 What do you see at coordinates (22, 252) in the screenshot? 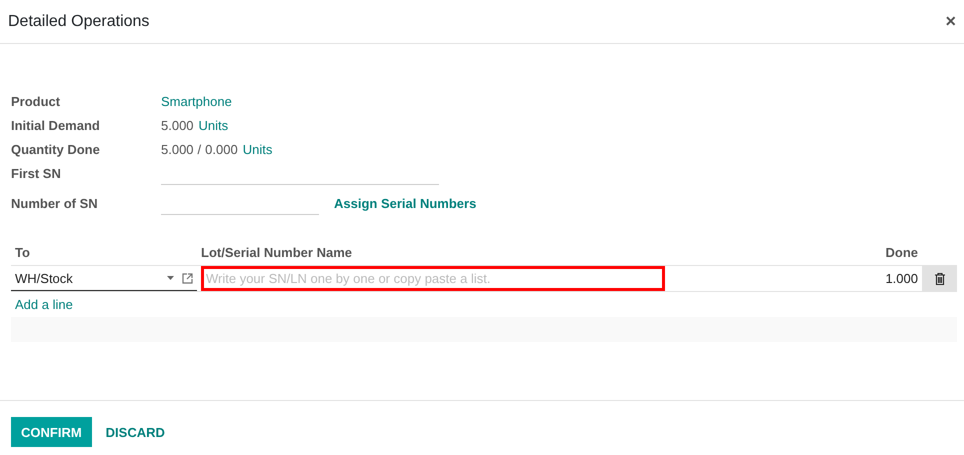
I see `column-header: To` at bounding box center [22, 252].